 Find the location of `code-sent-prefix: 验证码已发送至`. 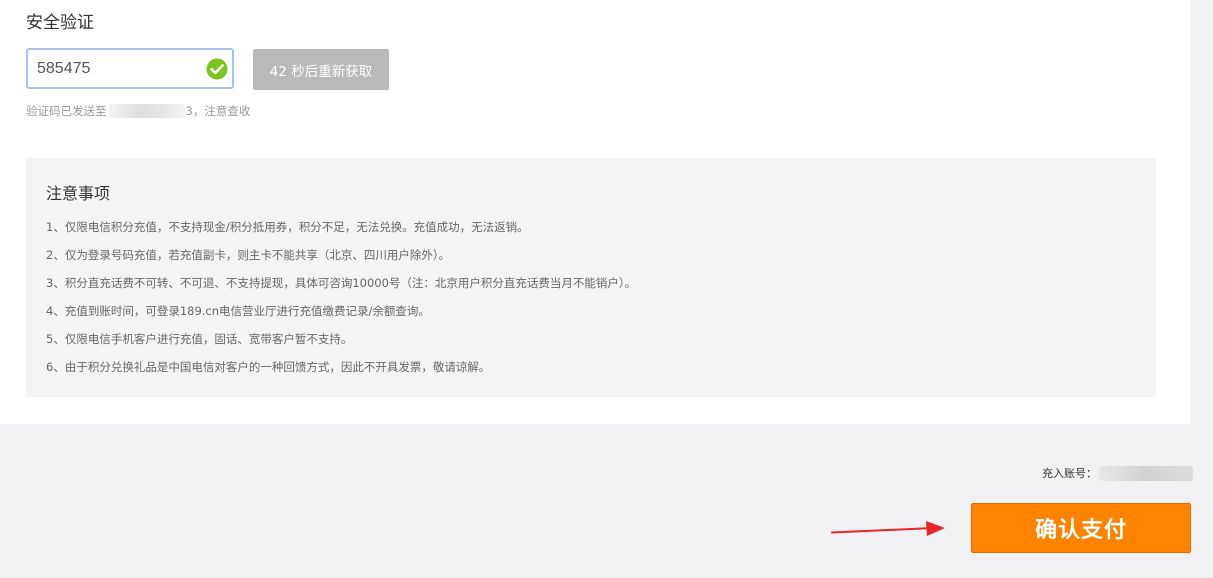

code-sent-prefix: 验证码已发送至 is located at coordinates (66, 111).